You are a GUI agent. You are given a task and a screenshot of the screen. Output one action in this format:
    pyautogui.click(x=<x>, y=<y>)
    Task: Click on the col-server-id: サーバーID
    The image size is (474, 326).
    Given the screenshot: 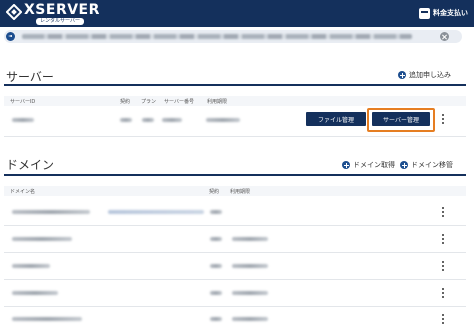 What is the action you would take?
    pyautogui.click(x=23, y=102)
    